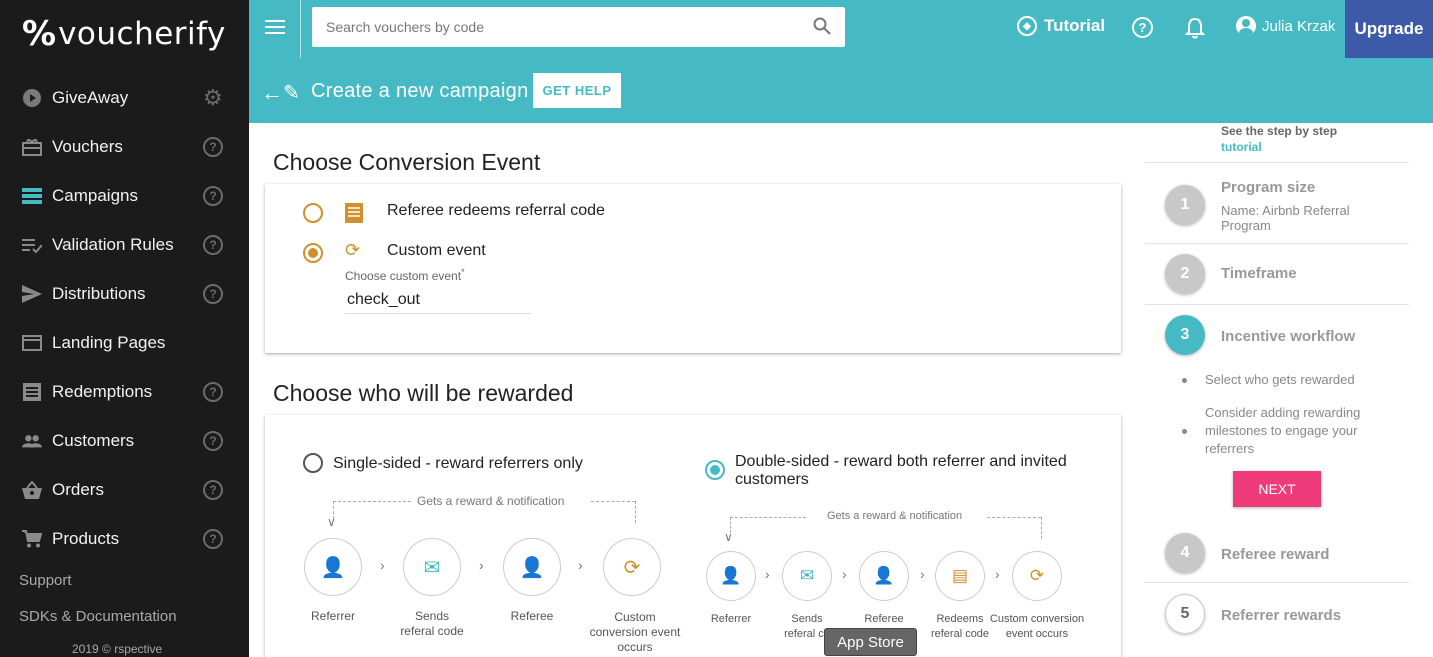  I want to click on sidebar-item-landing-pages: Landing Pages, so click(124, 342).